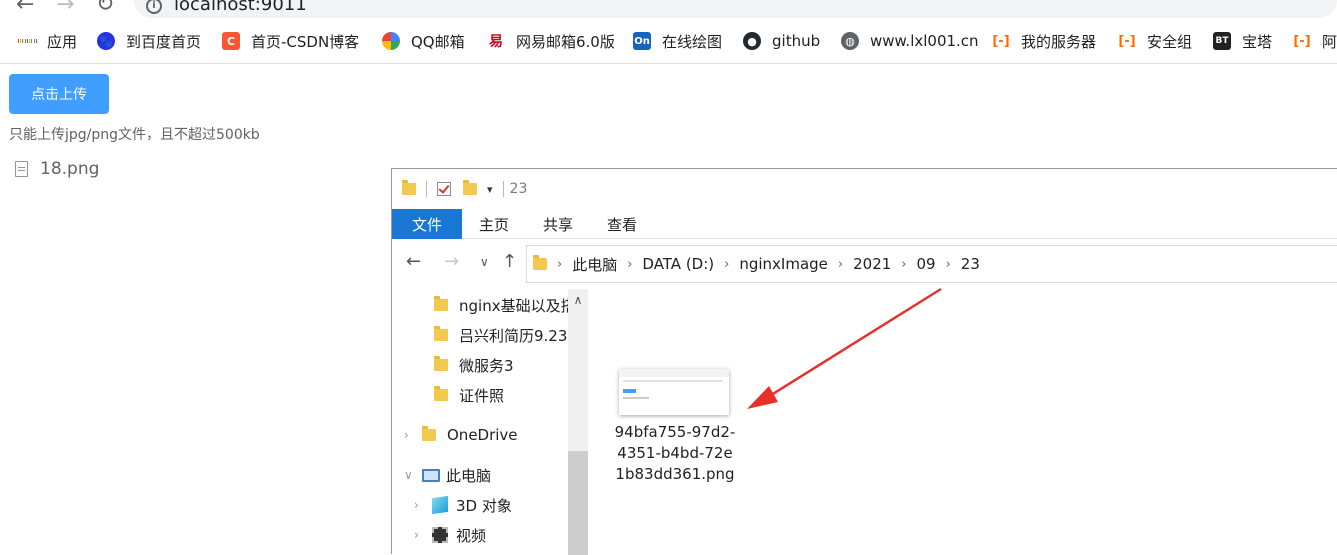 The height and width of the screenshot is (555, 1337). What do you see at coordinates (762, 397) in the screenshot?
I see `arrow-head` at bounding box center [762, 397].